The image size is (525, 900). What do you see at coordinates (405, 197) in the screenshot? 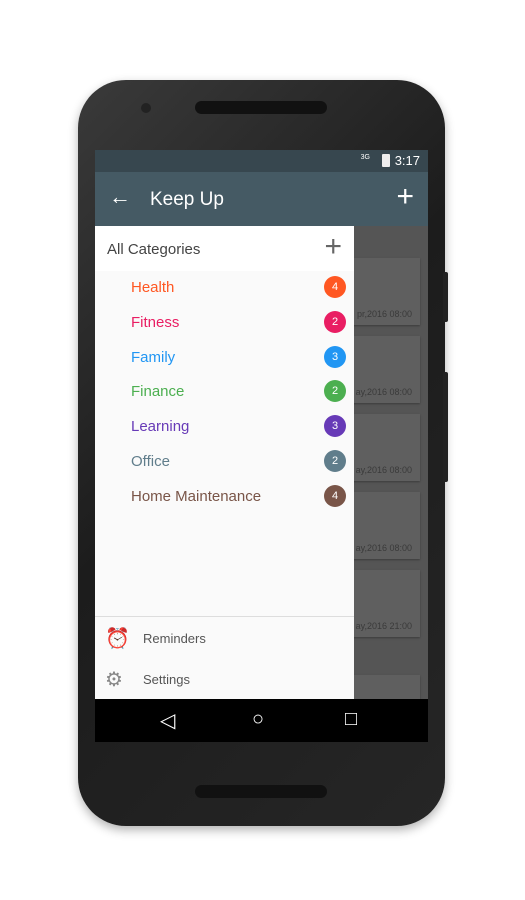
I see `add-icon: +` at bounding box center [405, 197].